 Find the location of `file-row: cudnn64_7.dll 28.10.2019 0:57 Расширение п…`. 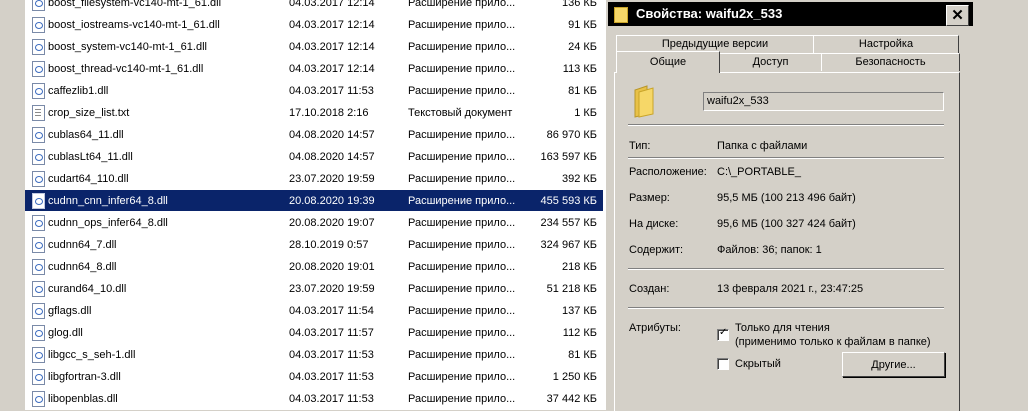

file-row: cudnn64_7.dll 28.10.2019 0:57 Расширение п… is located at coordinates (314, 244).